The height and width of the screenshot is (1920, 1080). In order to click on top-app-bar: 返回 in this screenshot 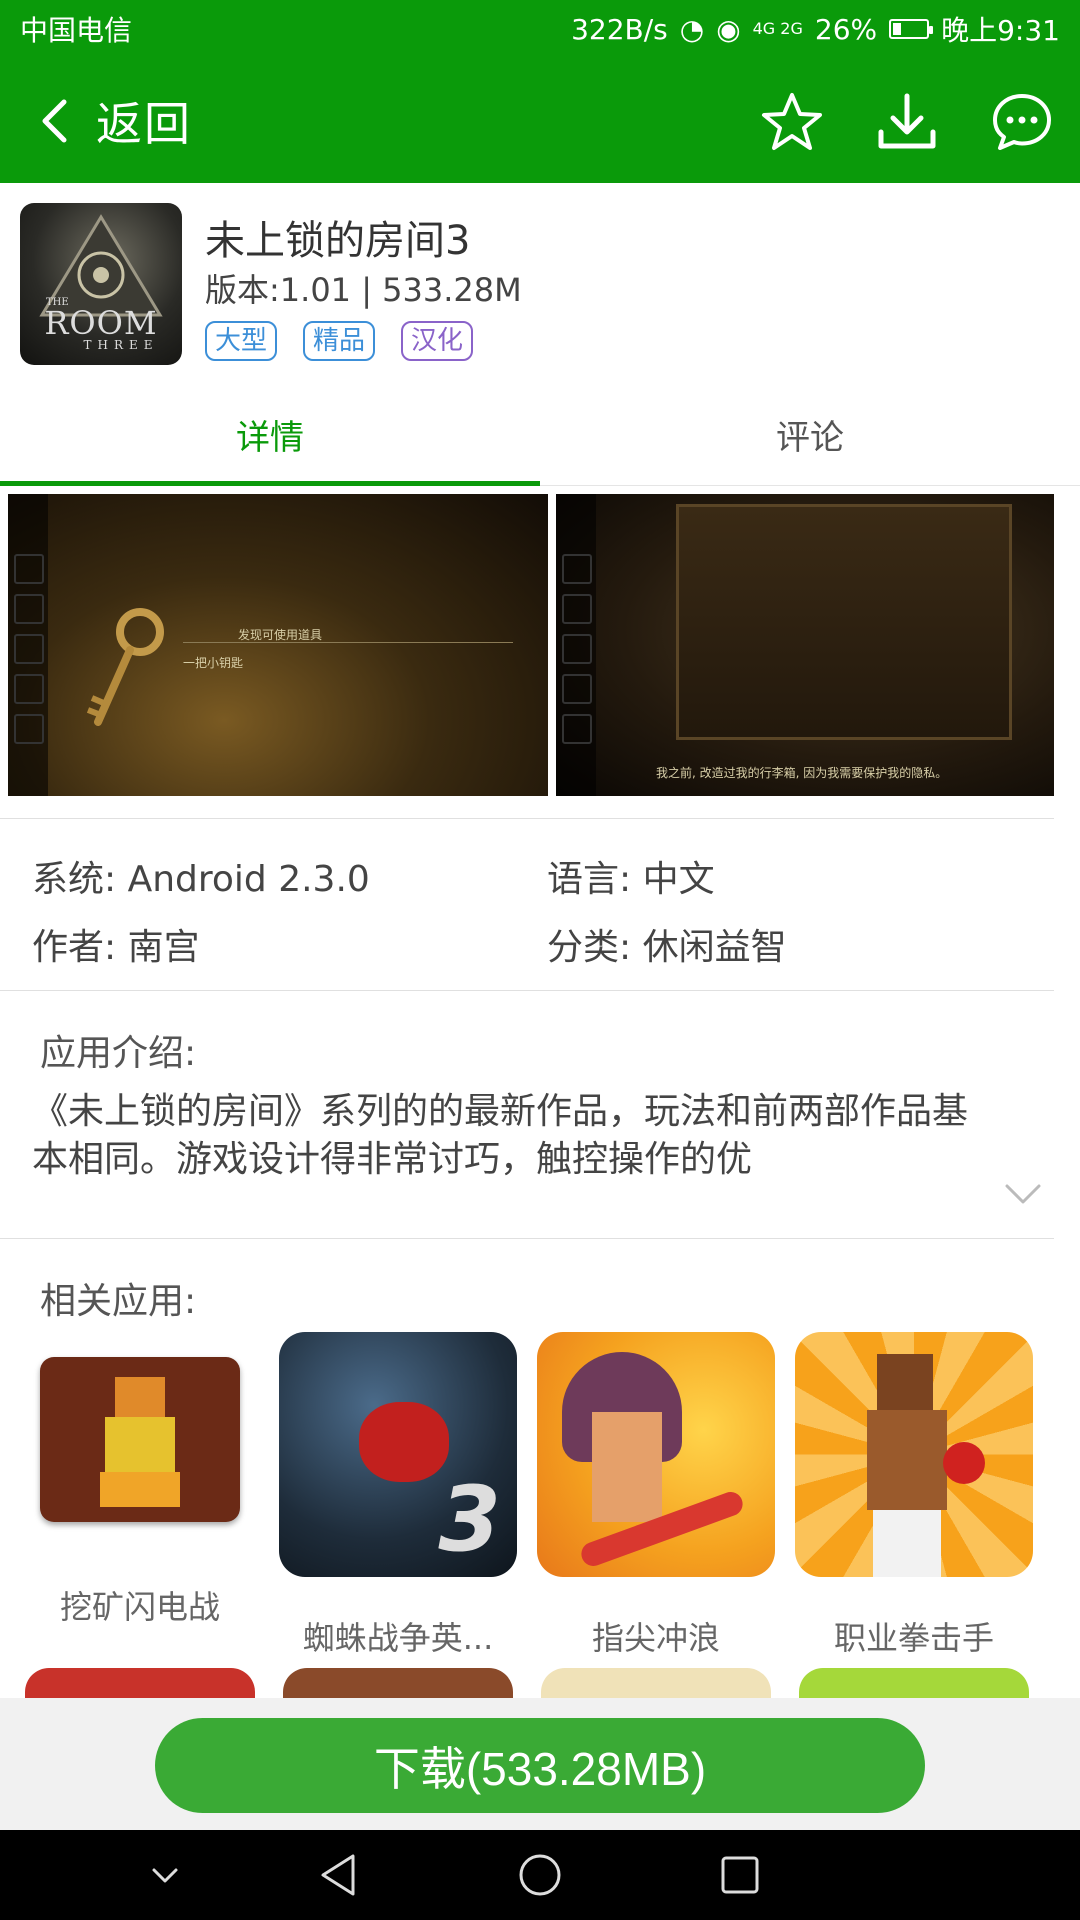, I will do `click(540, 120)`.